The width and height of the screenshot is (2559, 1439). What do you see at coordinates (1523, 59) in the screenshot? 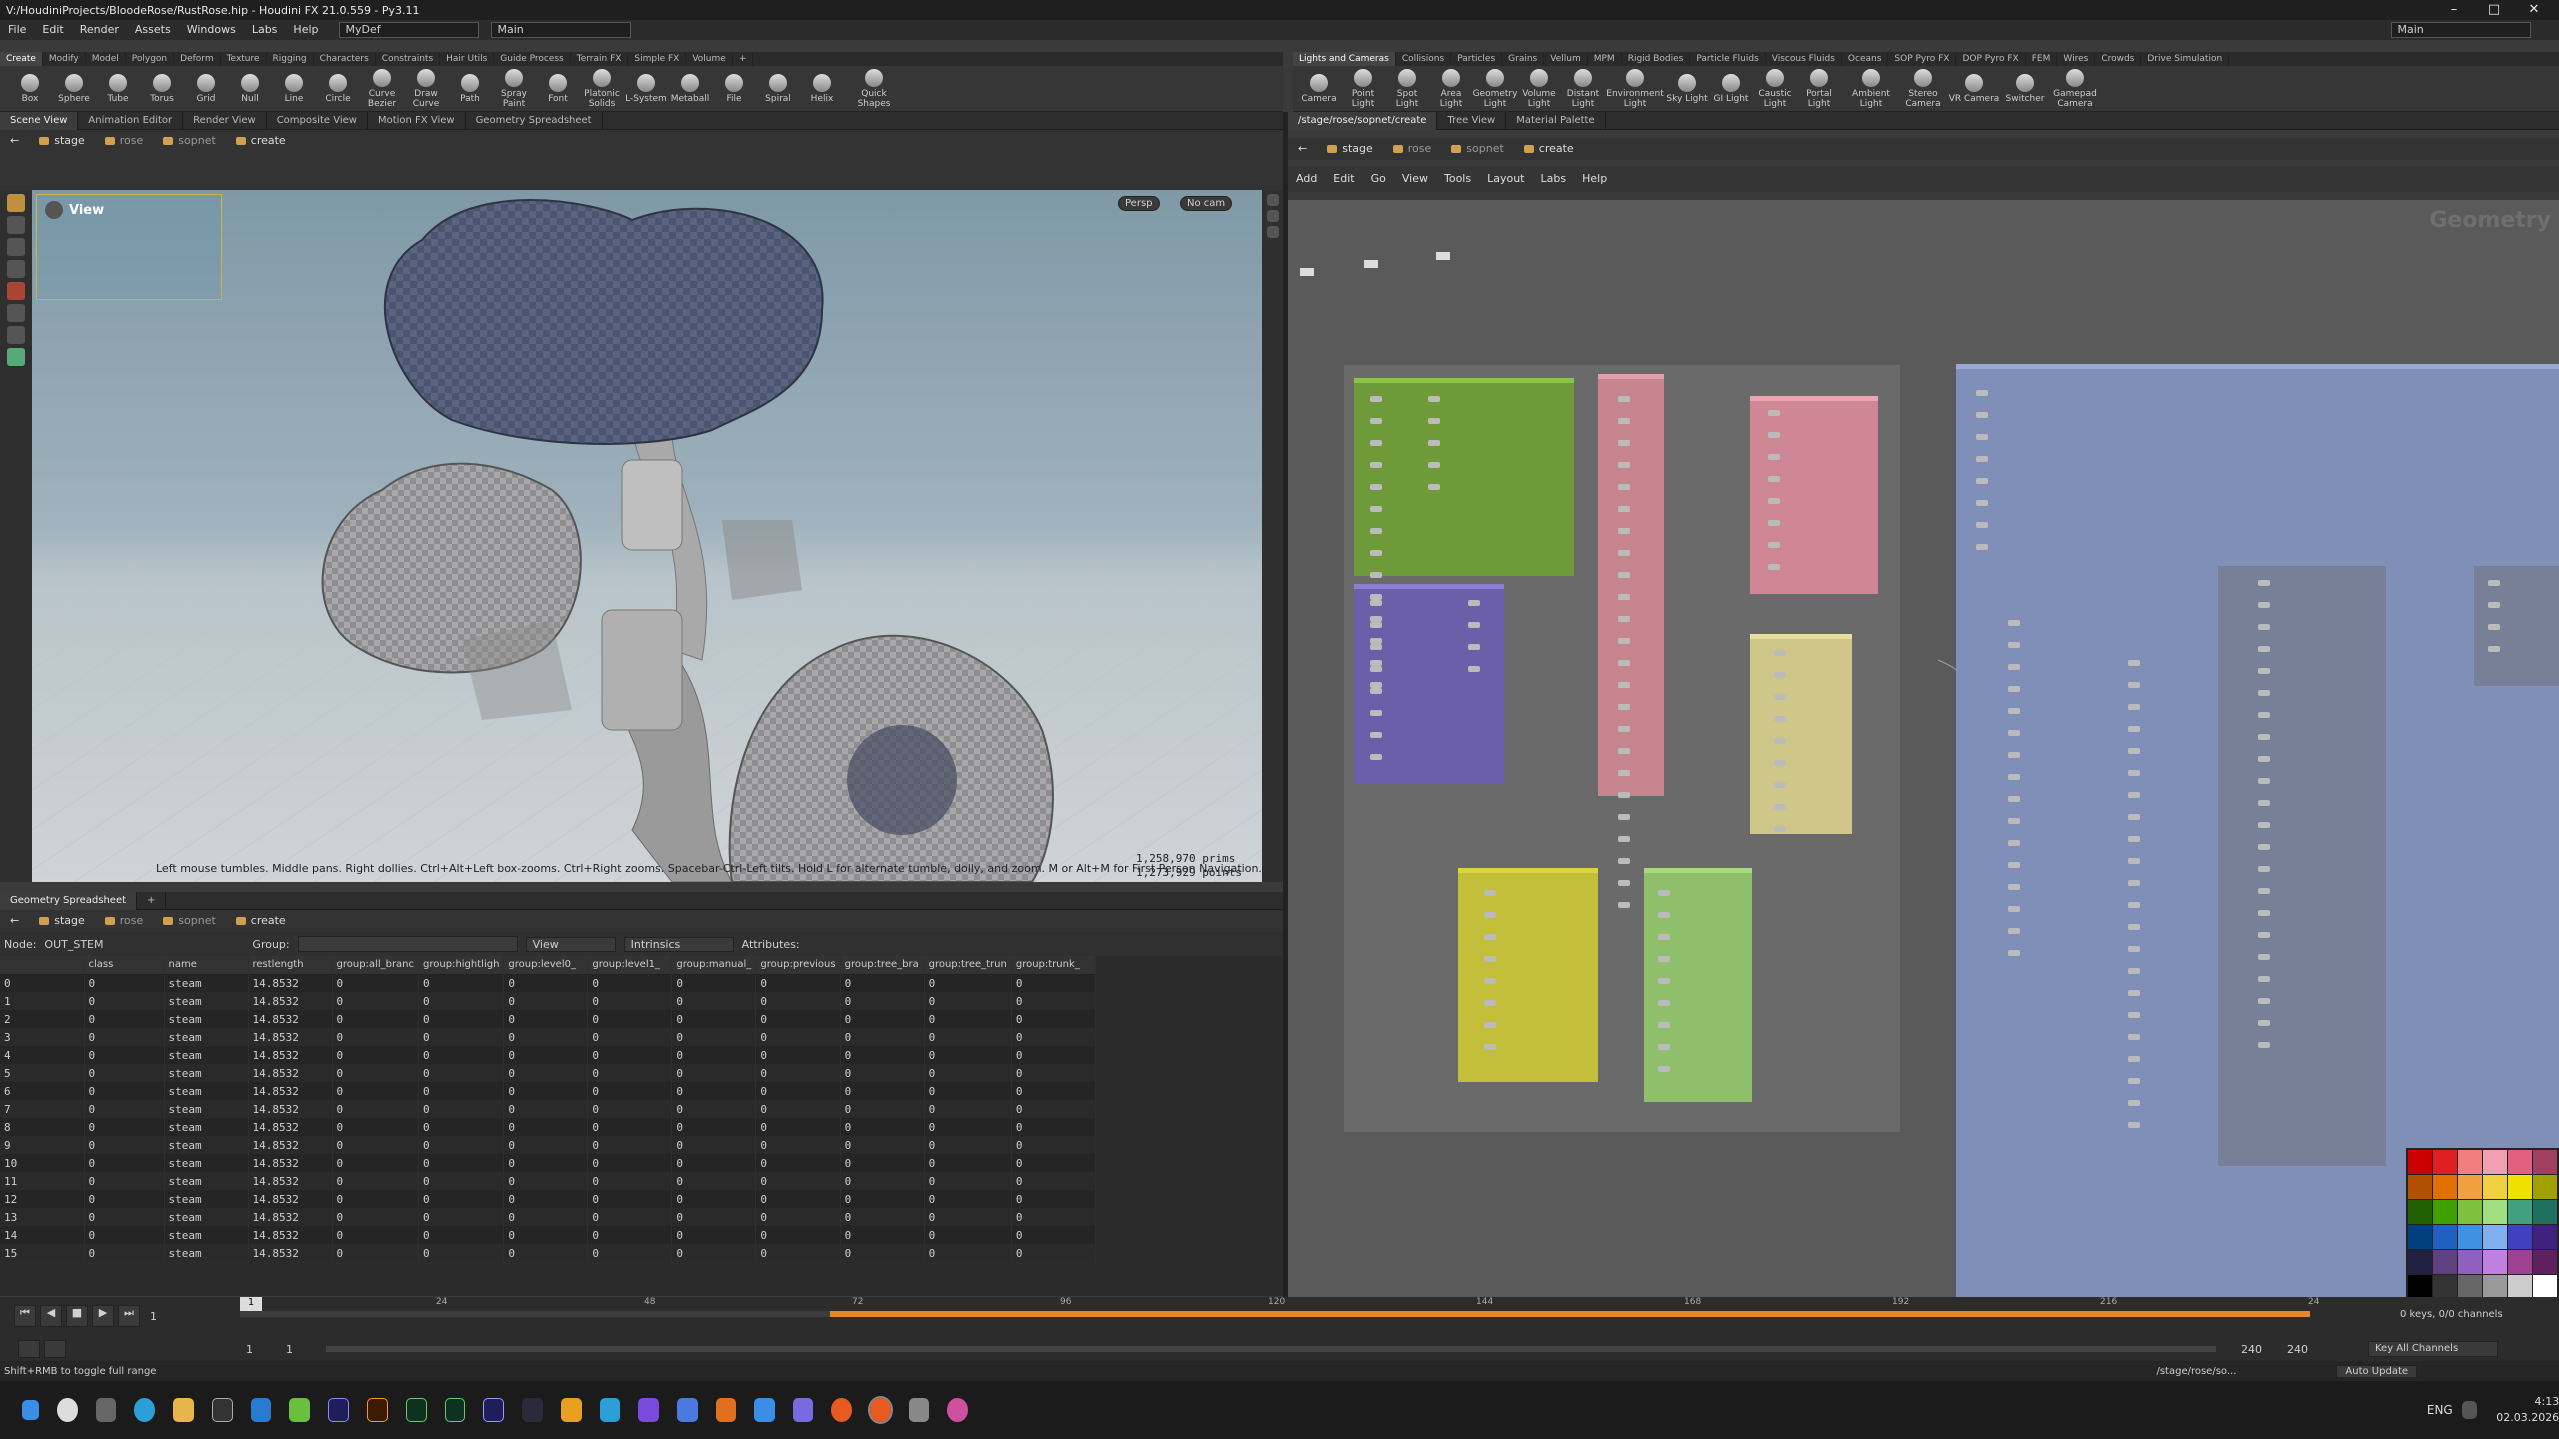
I see `shelf-tab-grains: Grains` at bounding box center [1523, 59].